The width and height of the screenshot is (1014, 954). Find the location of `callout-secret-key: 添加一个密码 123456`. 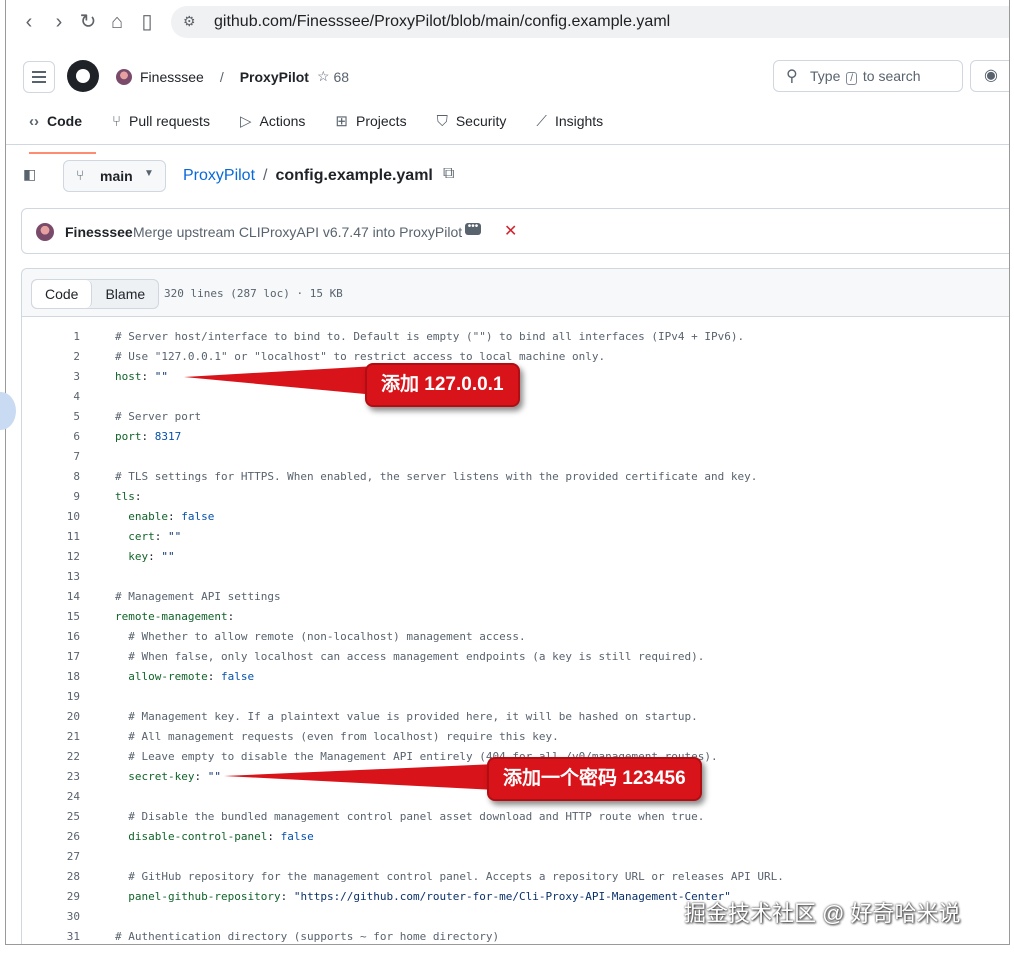

callout-secret-key: 添加一个密码 123456 is located at coordinates (594, 779).